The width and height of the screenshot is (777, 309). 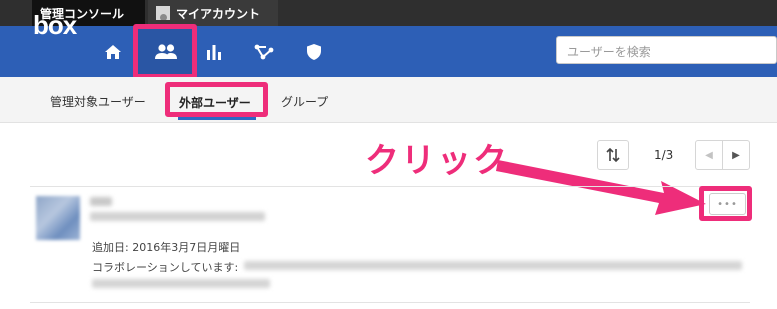 What do you see at coordinates (218, 13) in the screenshot?
I see `tab-my-account-label: マイアカウント` at bounding box center [218, 13].